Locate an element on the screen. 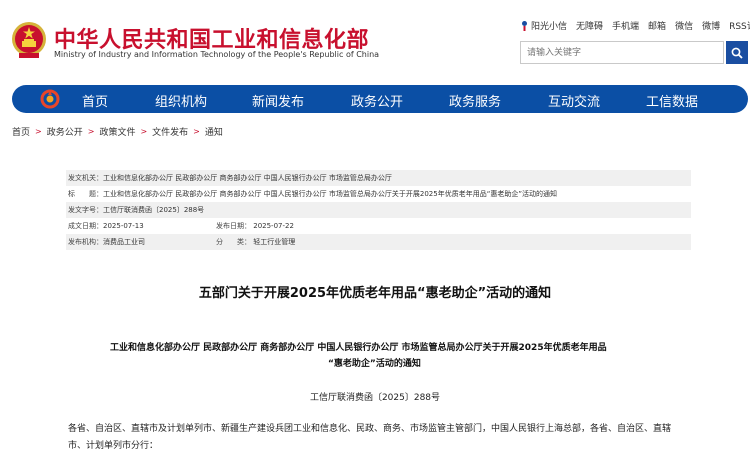 Image resolution: width=750 pixels, height=468 pixels. body-paragraph: 市、计划单列市分行： is located at coordinates (113, 446).